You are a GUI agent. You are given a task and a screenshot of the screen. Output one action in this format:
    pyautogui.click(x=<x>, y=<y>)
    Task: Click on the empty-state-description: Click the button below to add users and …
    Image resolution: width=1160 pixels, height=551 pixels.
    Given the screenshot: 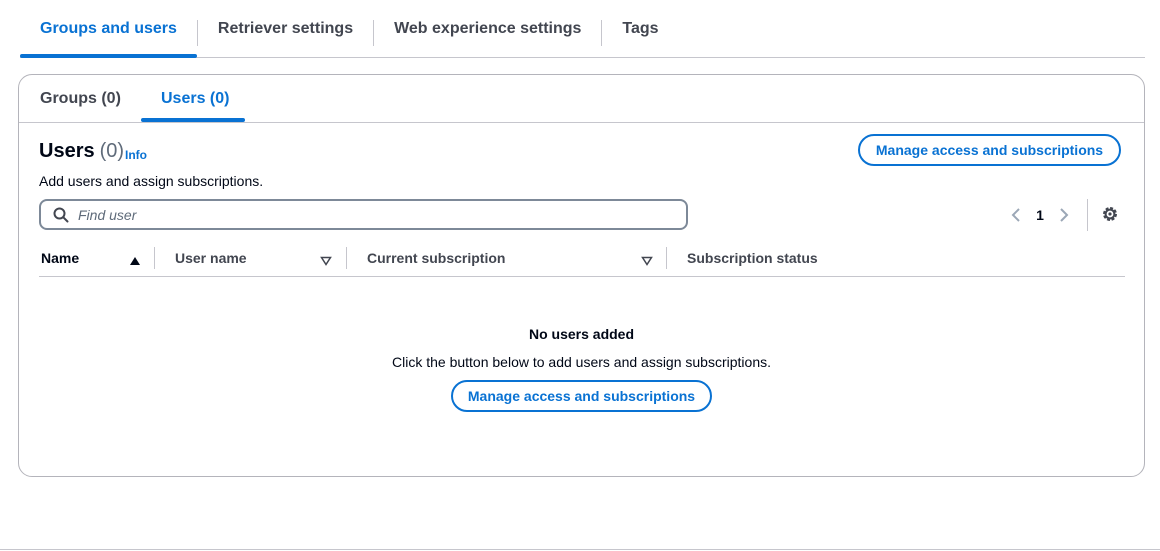 What is the action you would take?
    pyautogui.click(x=581, y=362)
    